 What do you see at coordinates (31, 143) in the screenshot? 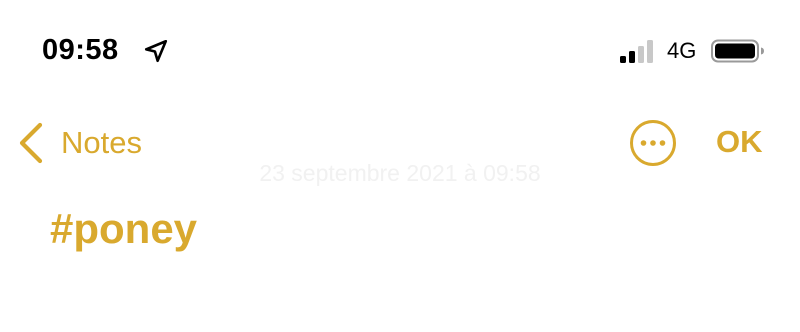
I see `chevron-left-icon` at bounding box center [31, 143].